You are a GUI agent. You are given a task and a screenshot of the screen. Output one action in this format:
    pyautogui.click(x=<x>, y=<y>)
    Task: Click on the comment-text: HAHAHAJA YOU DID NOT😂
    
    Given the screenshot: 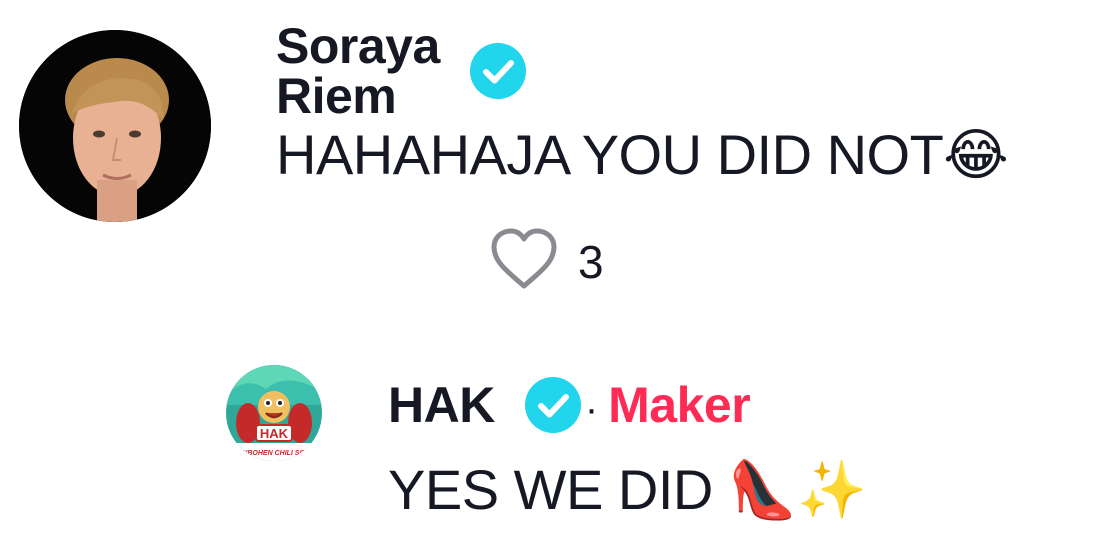 What is the action you would take?
    pyautogui.click(x=642, y=154)
    